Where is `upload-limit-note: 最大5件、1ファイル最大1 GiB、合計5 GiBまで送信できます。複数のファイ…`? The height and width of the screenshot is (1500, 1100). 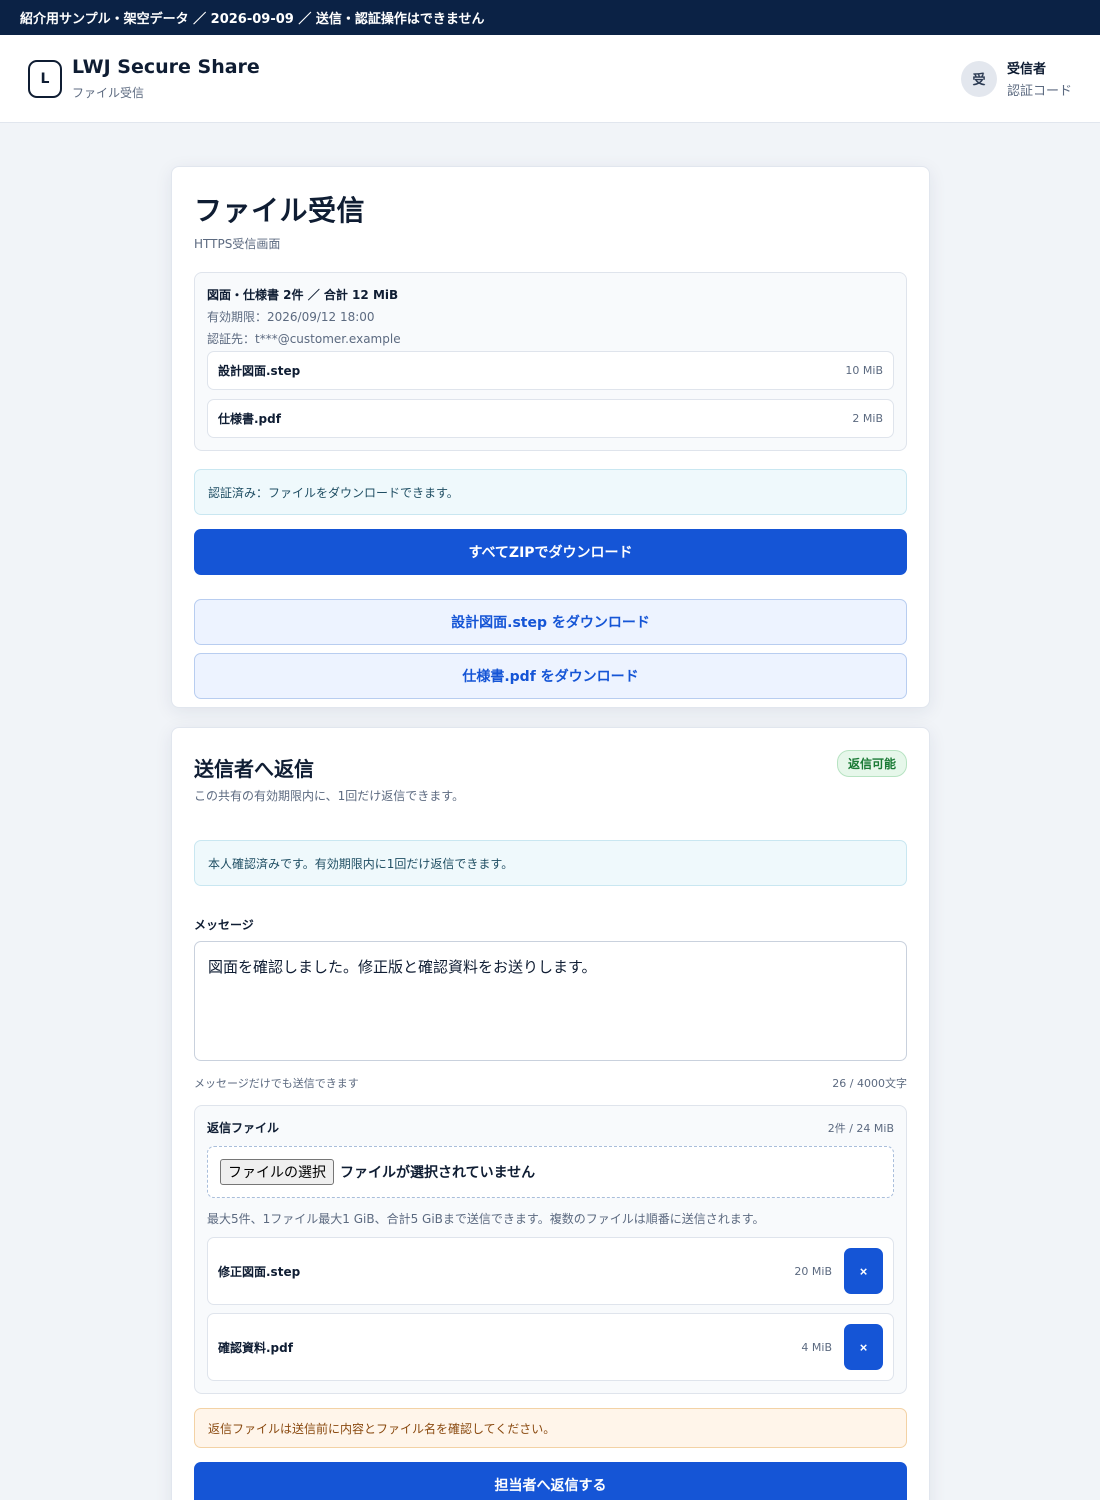
upload-limit-note: 最大5件、1ファイル最大1 GiB、合計5 GiBまで送信できます。複数のファイ… is located at coordinates (486, 1219).